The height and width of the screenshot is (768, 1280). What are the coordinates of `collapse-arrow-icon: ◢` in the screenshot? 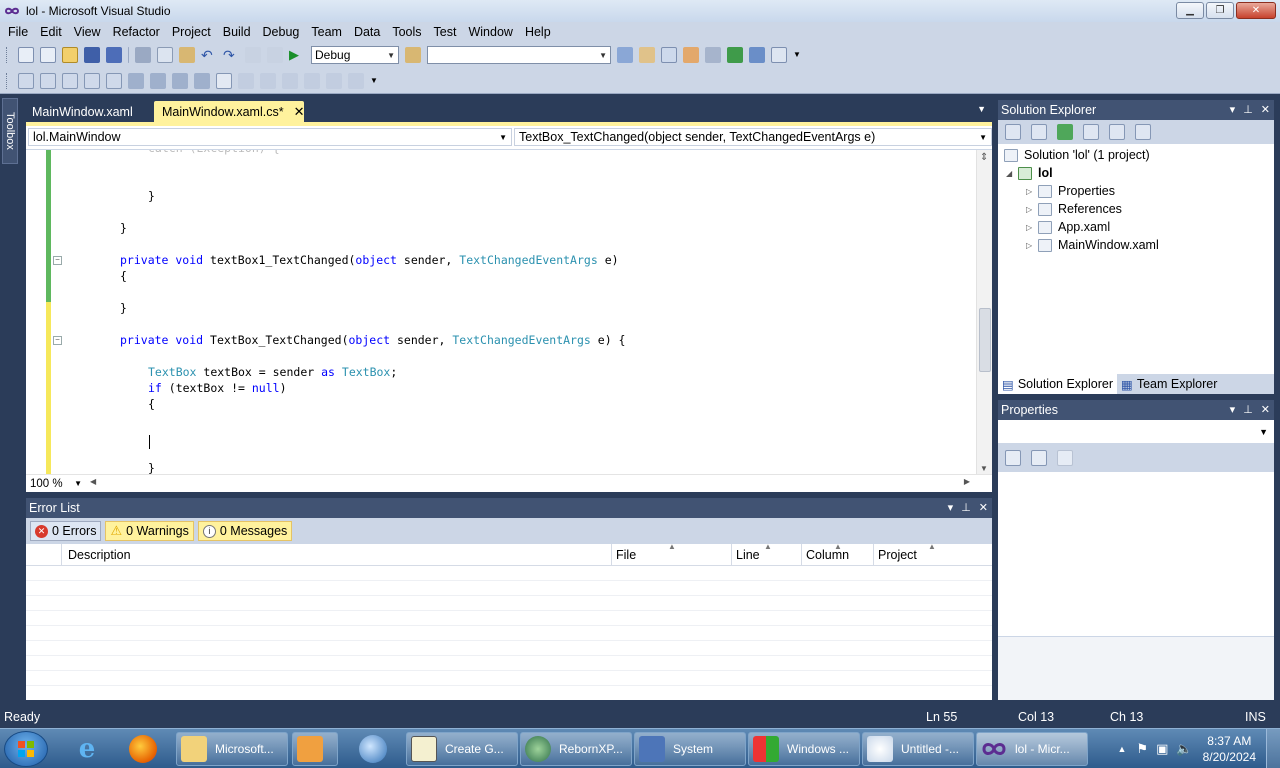 It's located at (1012, 173).